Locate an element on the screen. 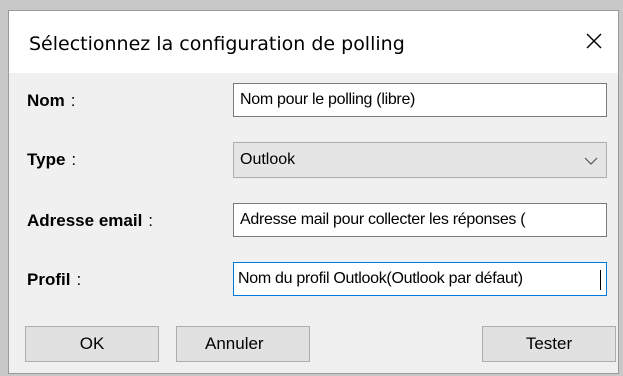  text-caret is located at coordinates (600, 280).